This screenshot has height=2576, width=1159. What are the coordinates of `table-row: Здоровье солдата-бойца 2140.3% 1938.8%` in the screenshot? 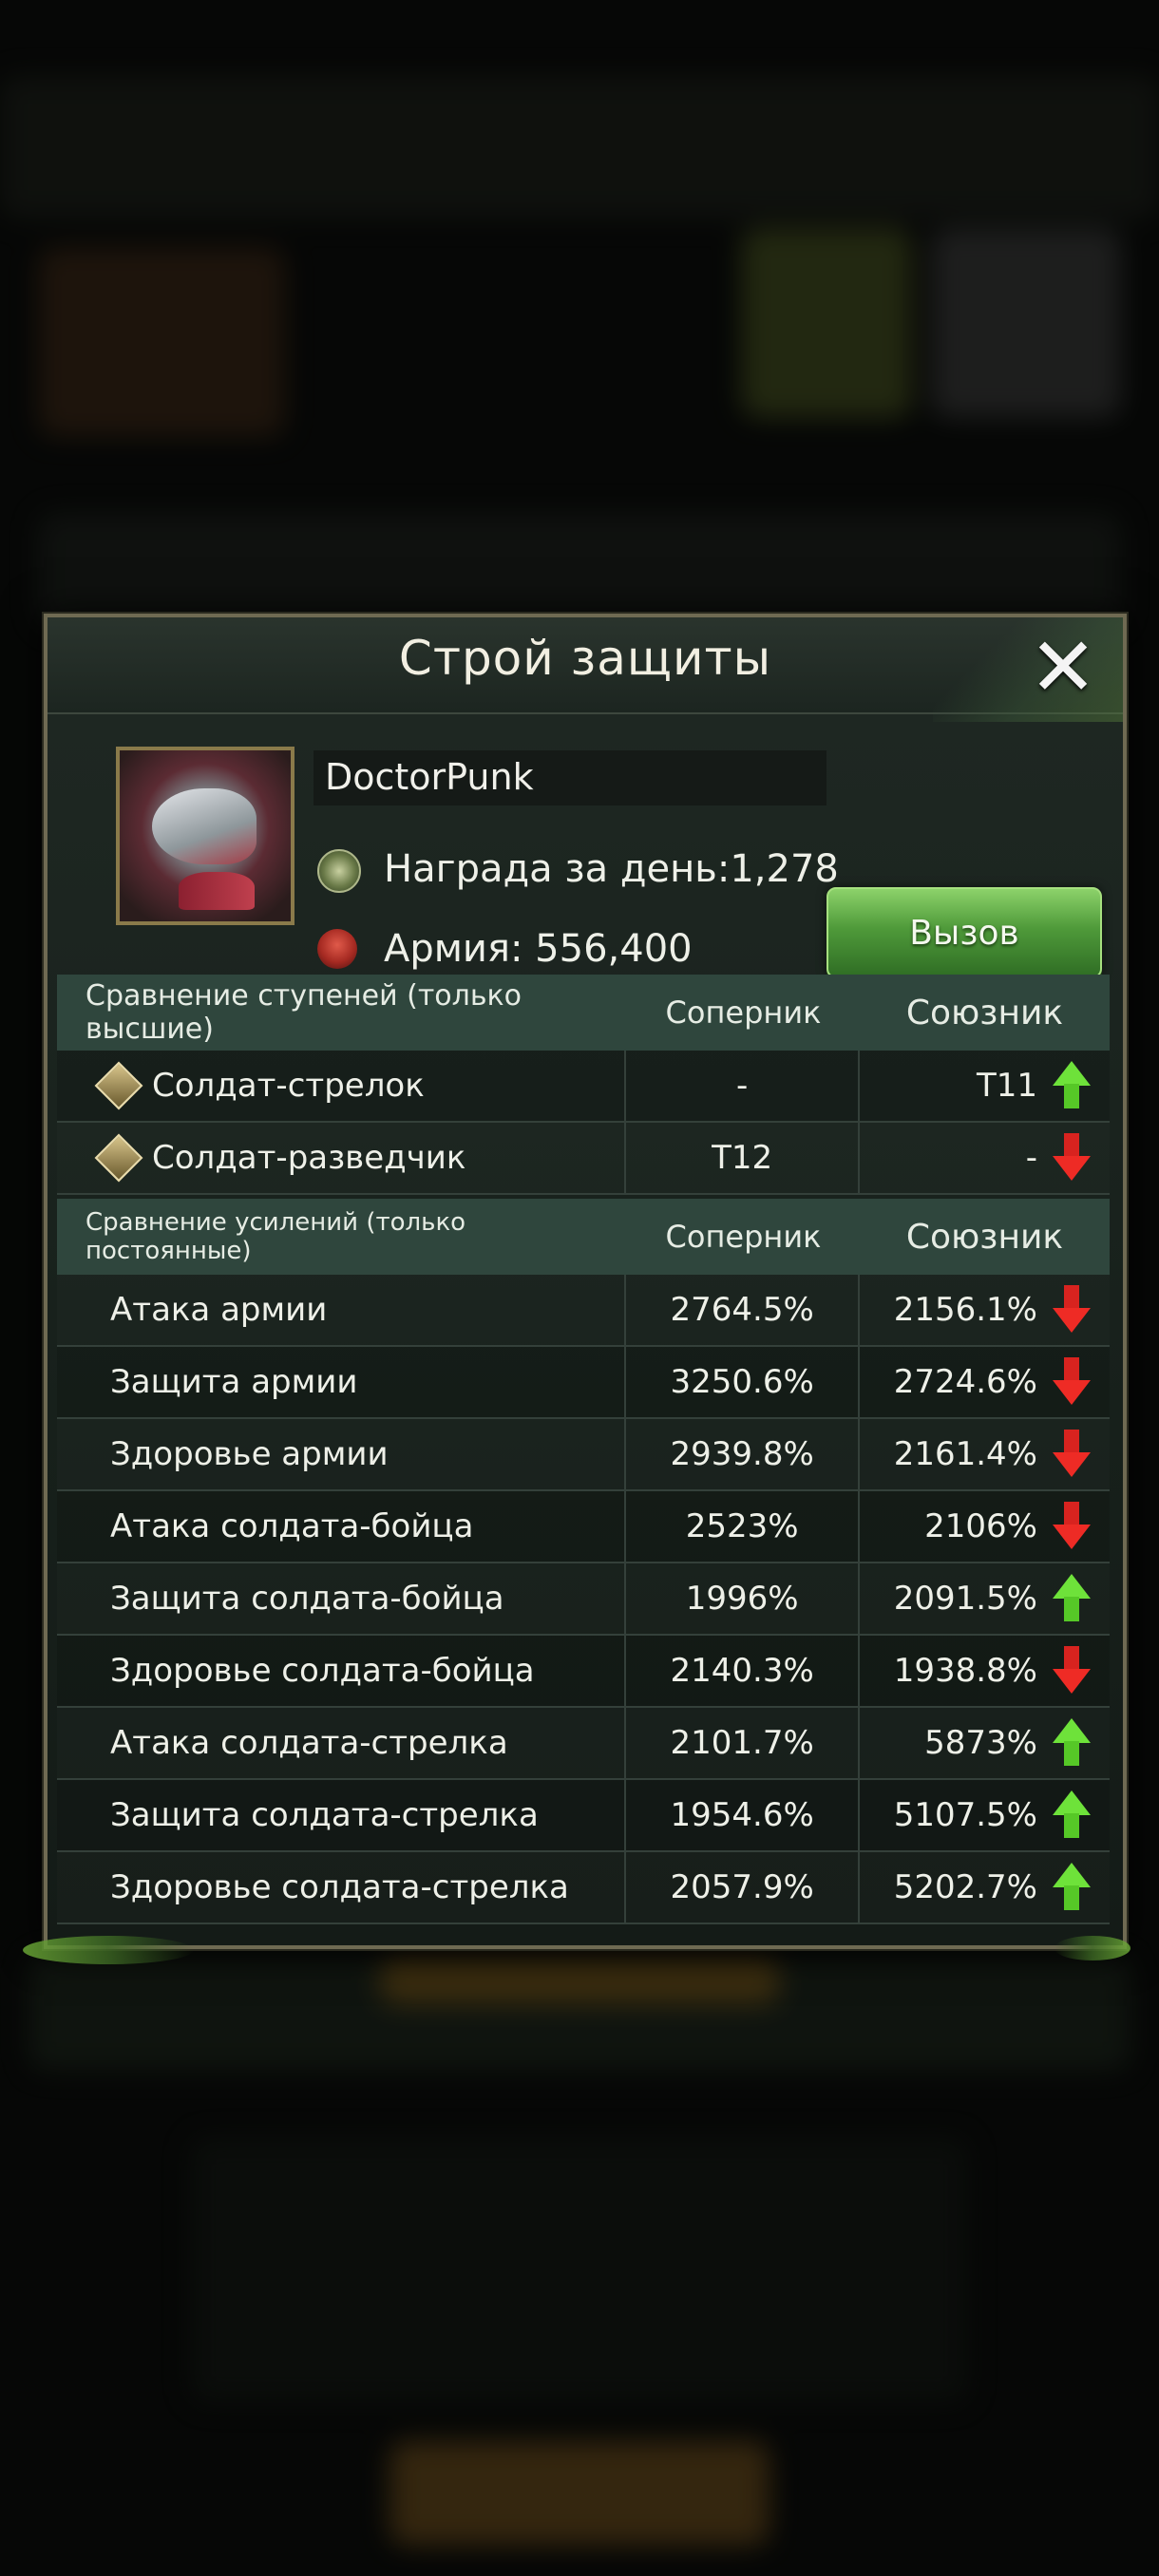 It's located at (583, 1672).